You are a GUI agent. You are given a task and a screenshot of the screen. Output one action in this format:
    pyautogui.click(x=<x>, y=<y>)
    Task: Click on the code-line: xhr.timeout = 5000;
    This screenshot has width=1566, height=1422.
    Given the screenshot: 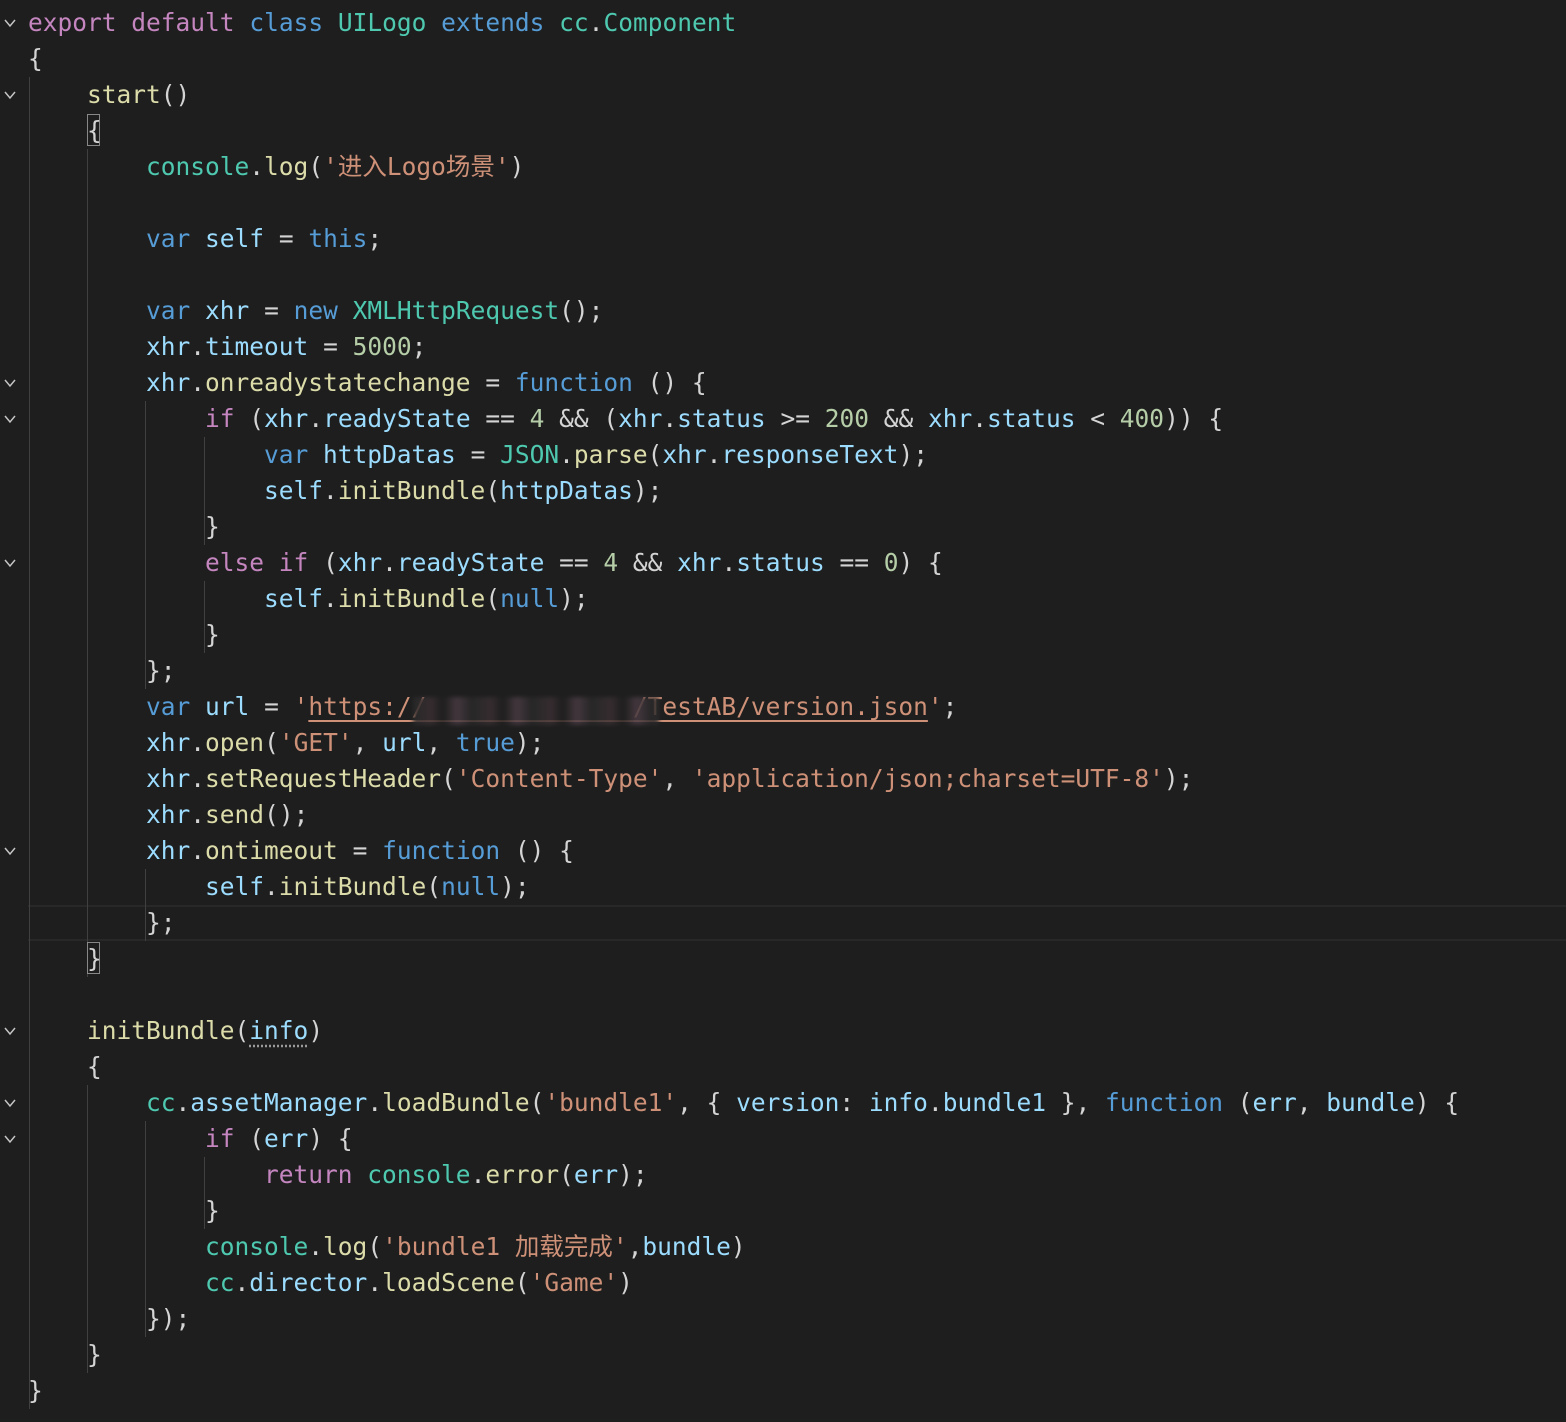 What is the action you would take?
    pyautogui.click(x=227, y=347)
    